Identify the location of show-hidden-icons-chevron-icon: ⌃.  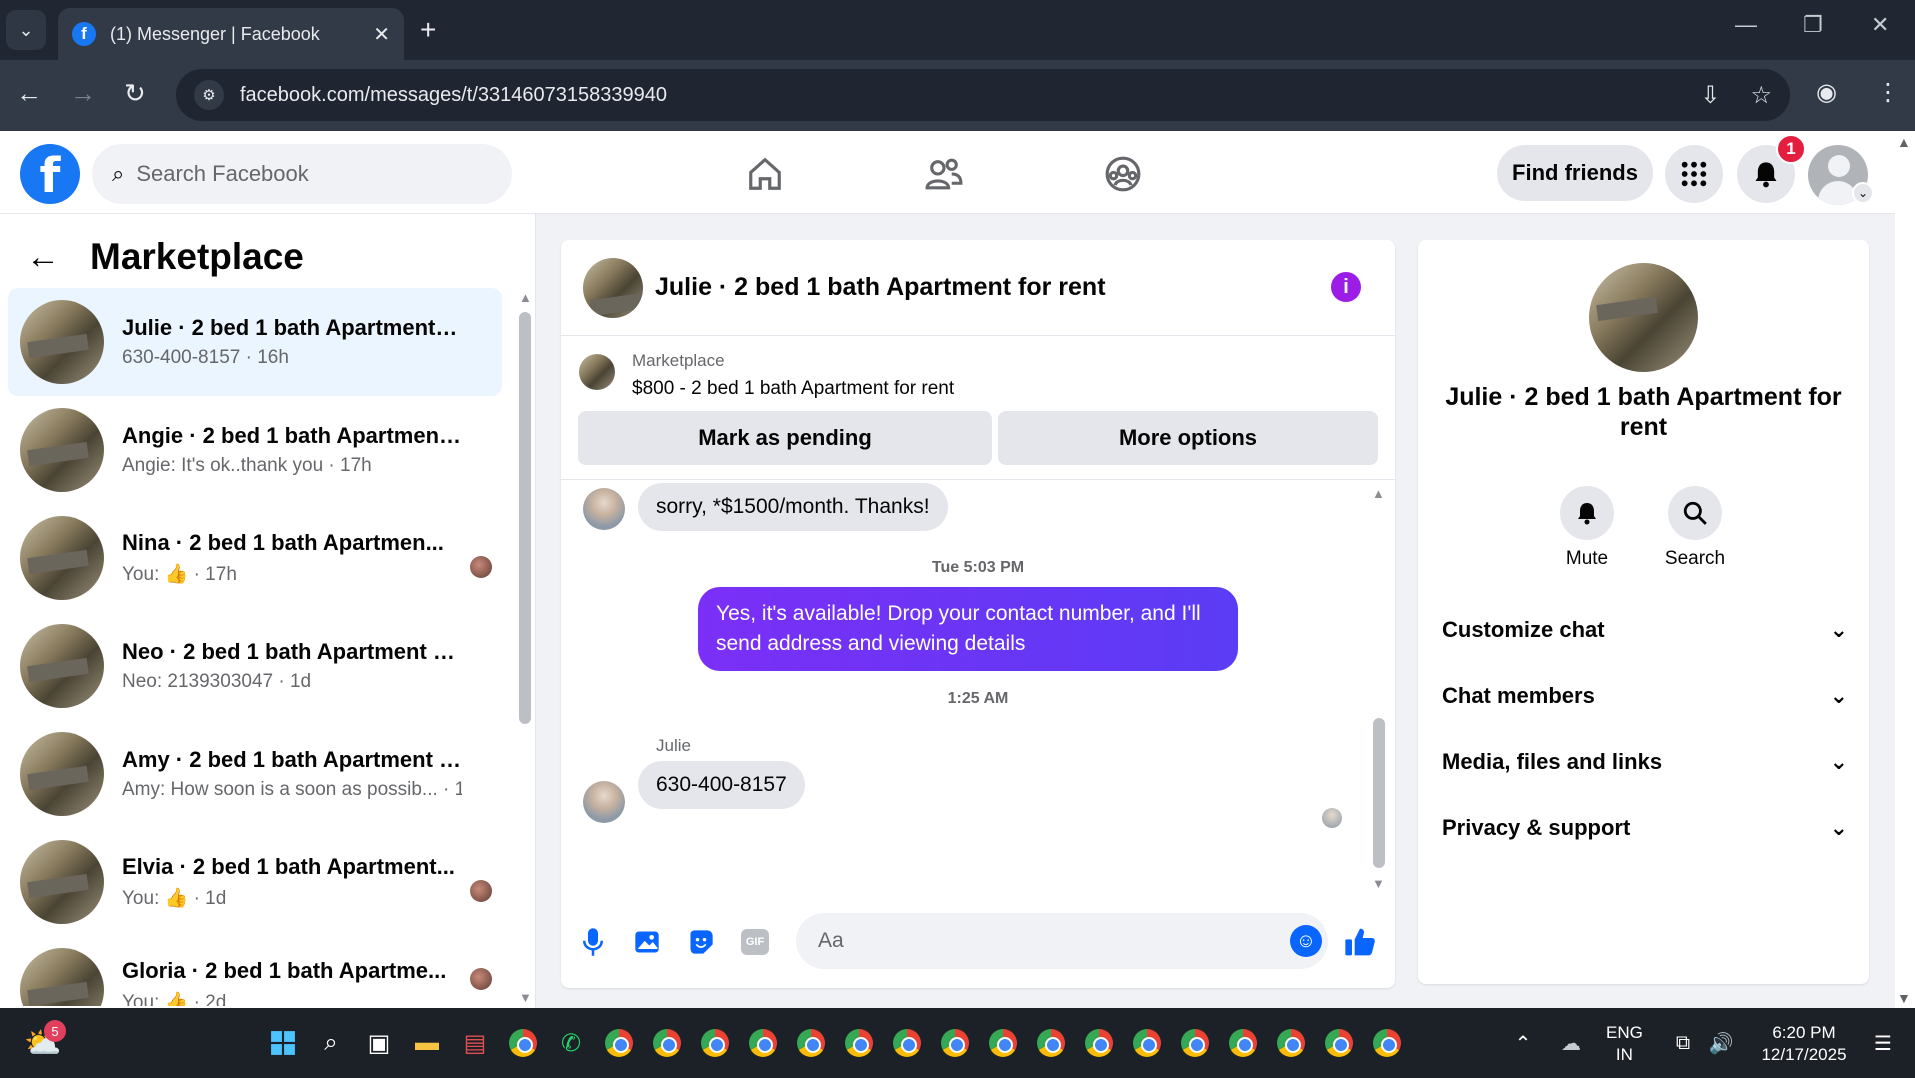
(1523, 1043).